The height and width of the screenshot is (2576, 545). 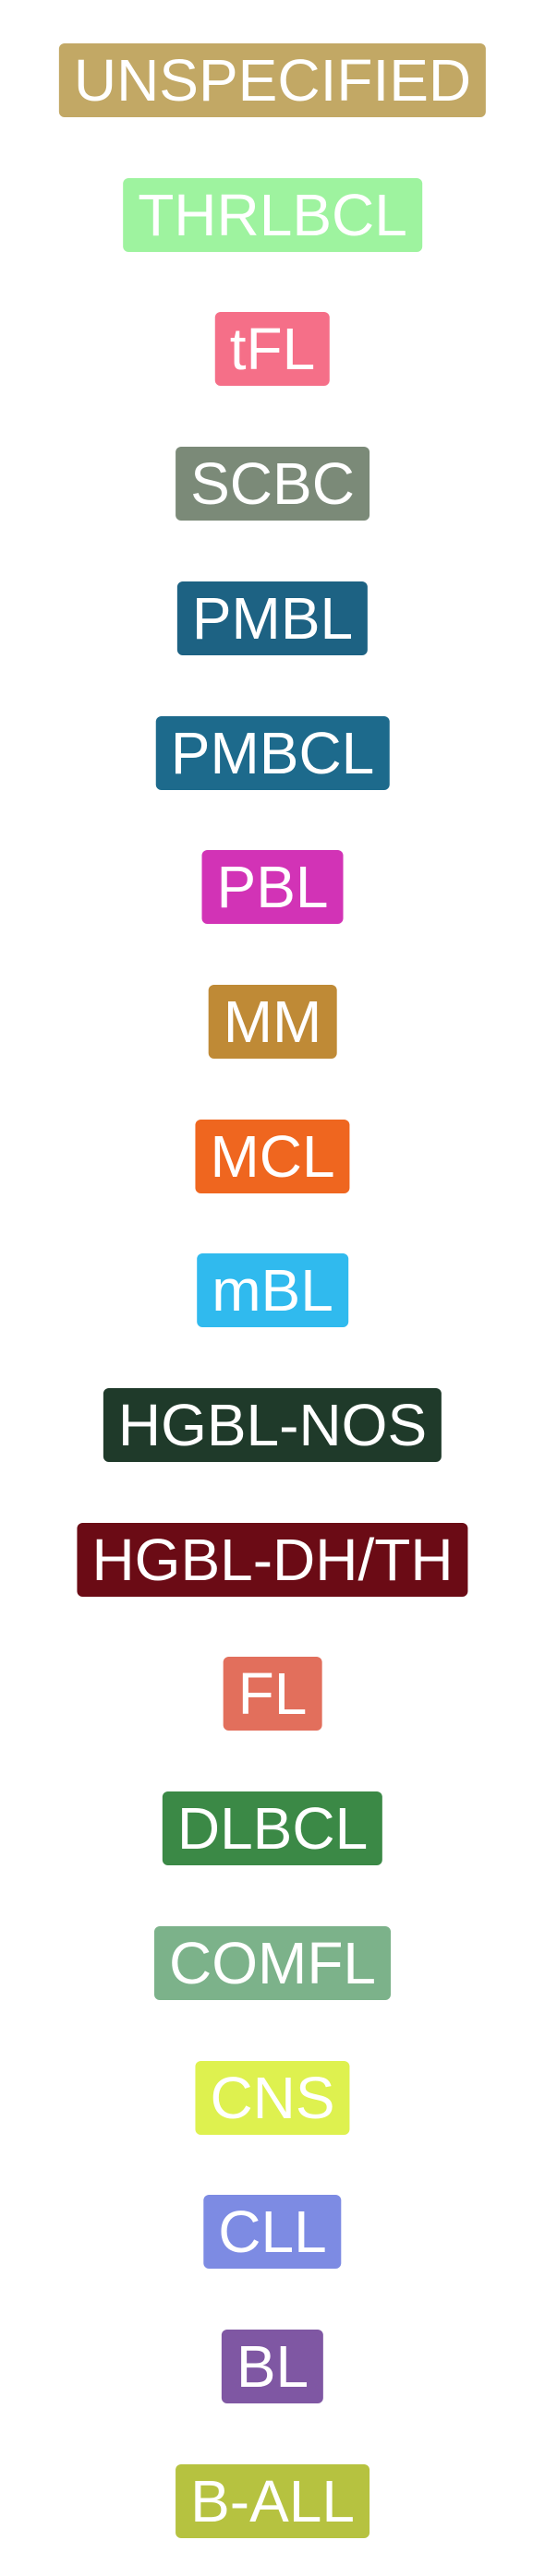 I want to click on label-tag-mm: MM, so click(x=272, y=1022).